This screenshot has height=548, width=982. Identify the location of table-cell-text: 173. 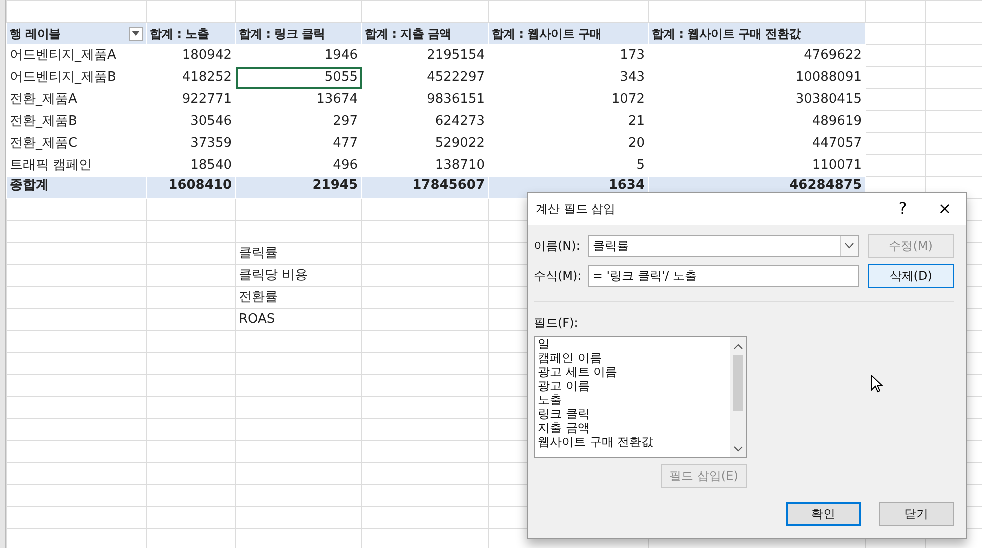
(632, 55).